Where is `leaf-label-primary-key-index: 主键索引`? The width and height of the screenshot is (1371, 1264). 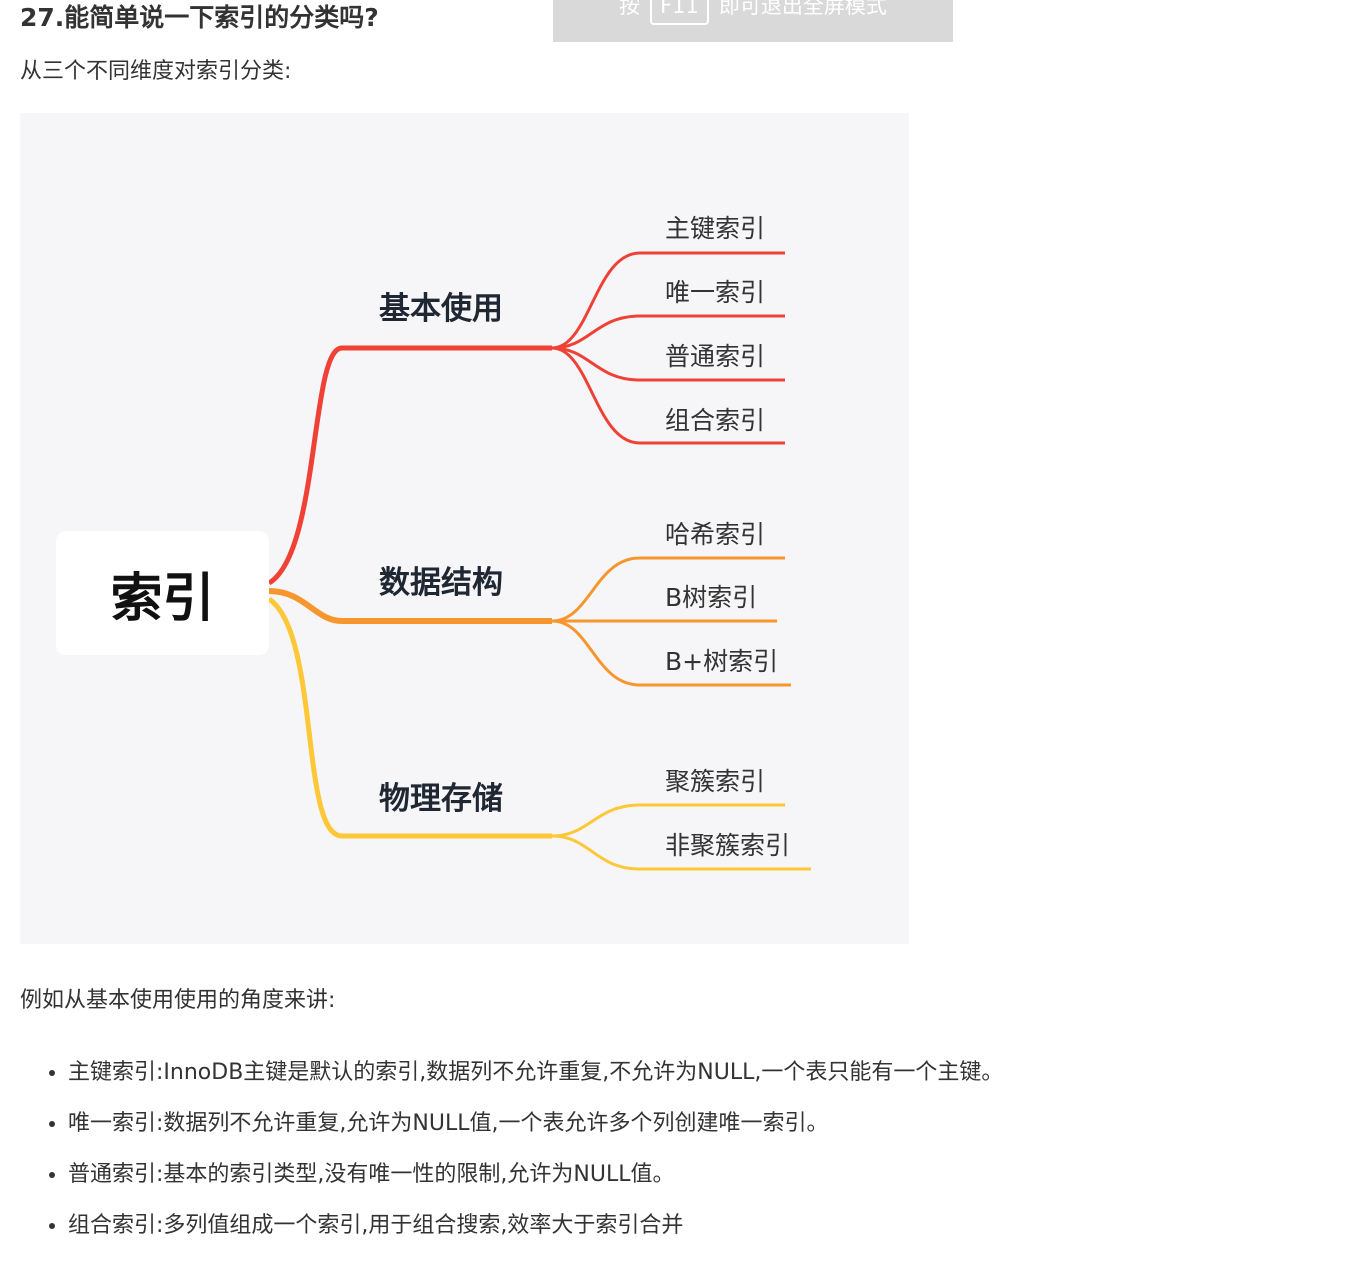
leaf-label-primary-key-index: 主键索引 is located at coordinates (715, 228).